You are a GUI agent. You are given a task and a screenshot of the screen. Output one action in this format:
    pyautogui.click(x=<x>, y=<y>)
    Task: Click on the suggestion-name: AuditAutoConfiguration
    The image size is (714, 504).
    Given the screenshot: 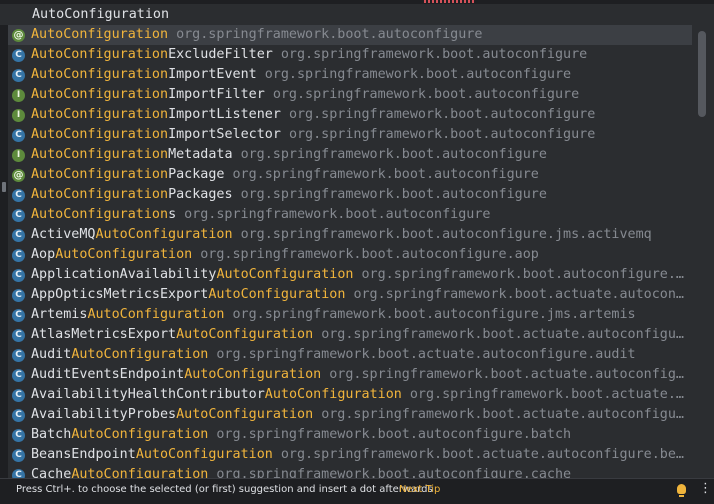 What is the action you would take?
    pyautogui.click(x=119, y=355)
    